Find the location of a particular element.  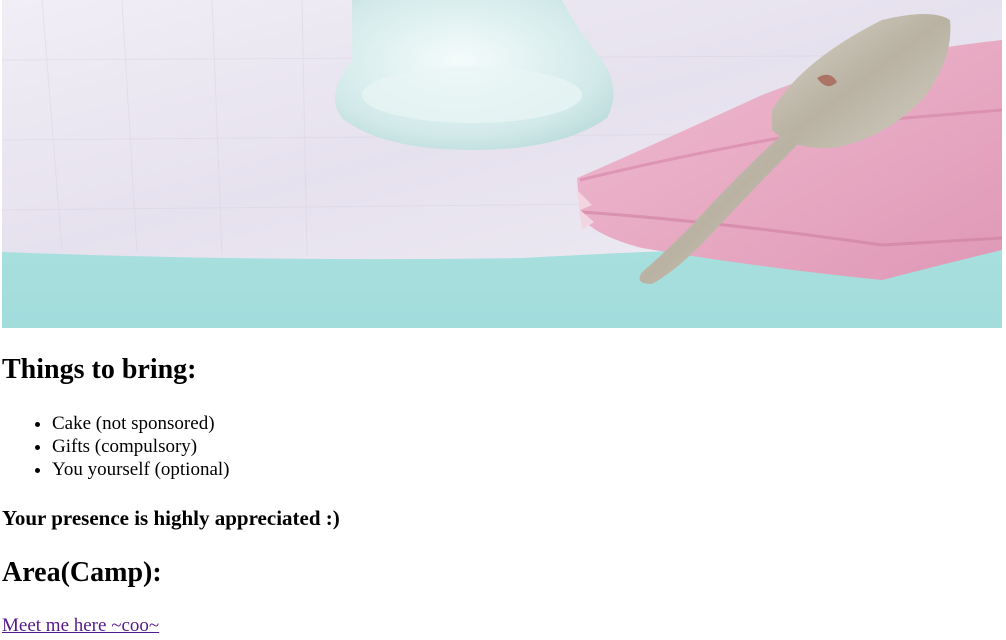

area-heading: Area(Camp): is located at coordinates (82, 572).